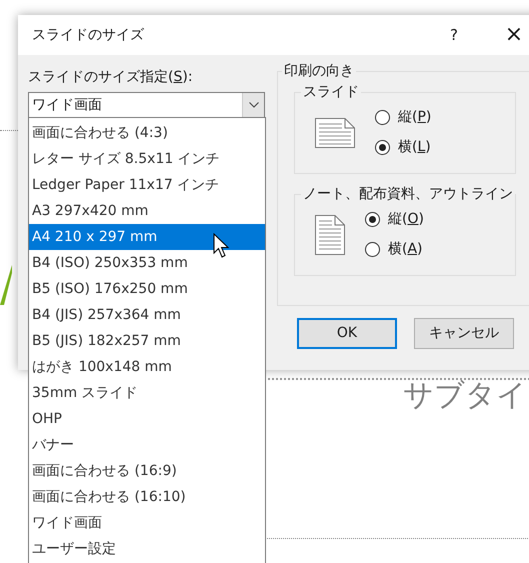 This screenshot has height=563, width=529. Describe the element at coordinates (147, 445) in the screenshot. I see `dropdown-item: バナー` at that location.